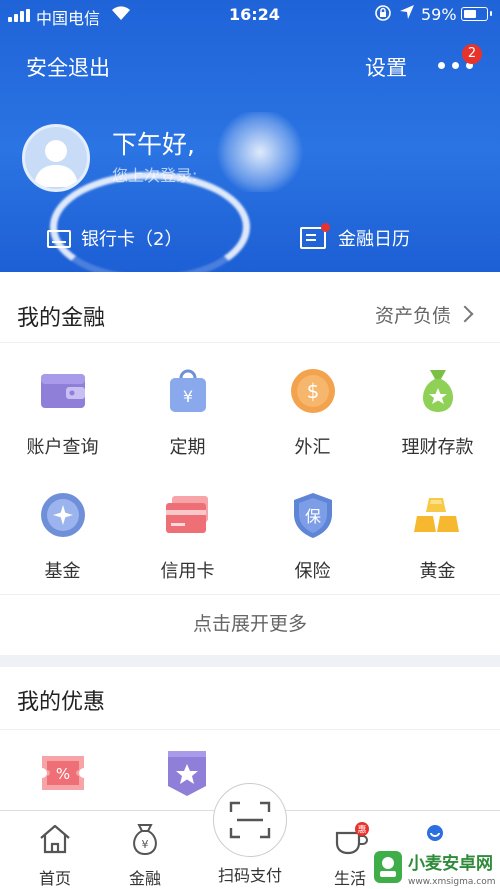  What do you see at coordinates (61, 702) in the screenshot?
I see `promotions-section-title: 我的优惠` at bounding box center [61, 702].